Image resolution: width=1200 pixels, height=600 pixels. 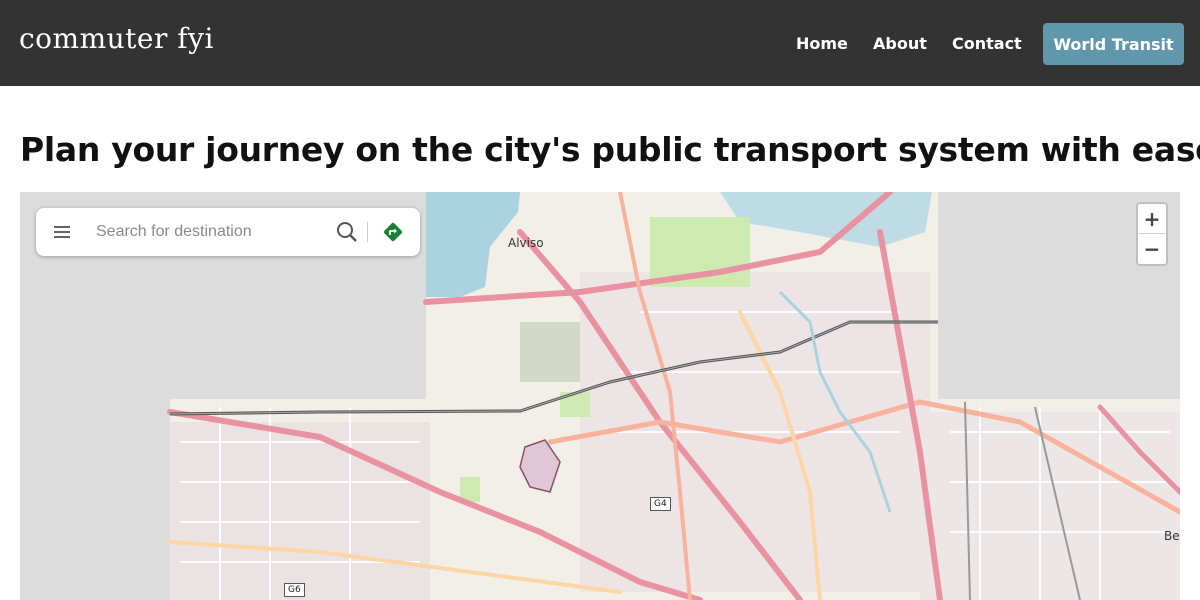 What do you see at coordinates (393, 232) in the screenshot?
I see `directions-icon` at bounding box center [393, 232].